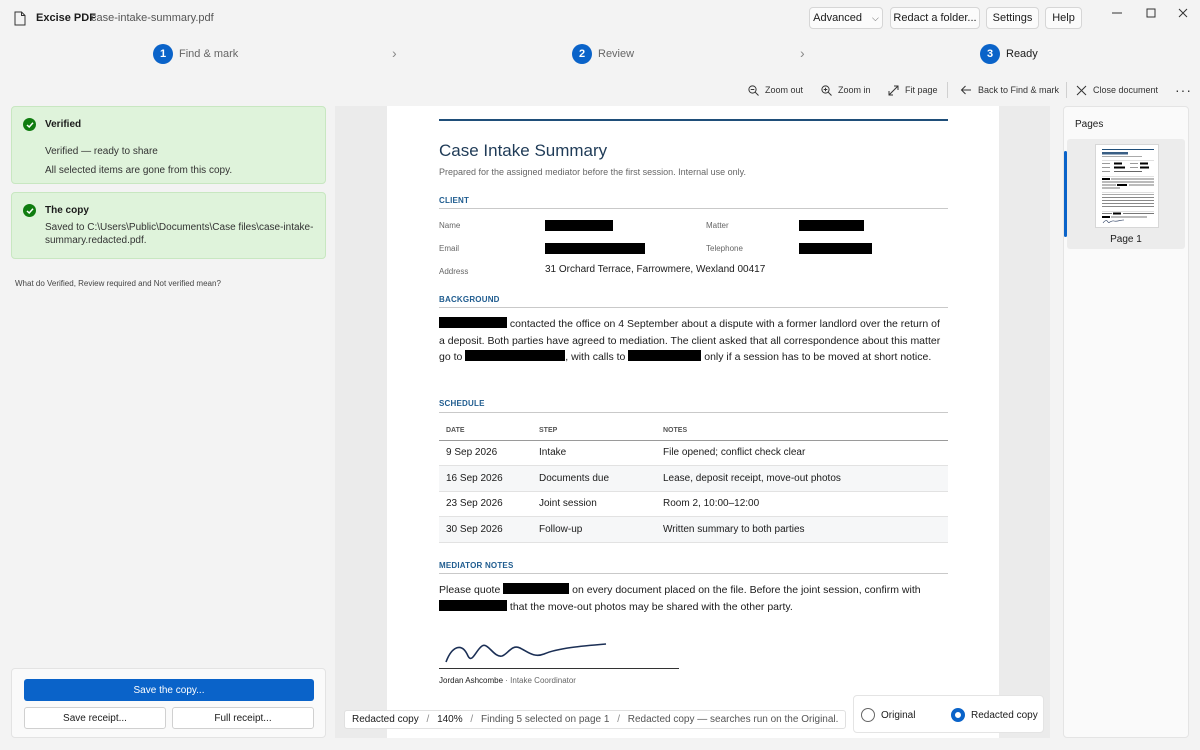  What do you see at coordinates (462, 403) in the screenshot?
I see `section-schedule: SCHEDULE` at bounding box center [462, 403].